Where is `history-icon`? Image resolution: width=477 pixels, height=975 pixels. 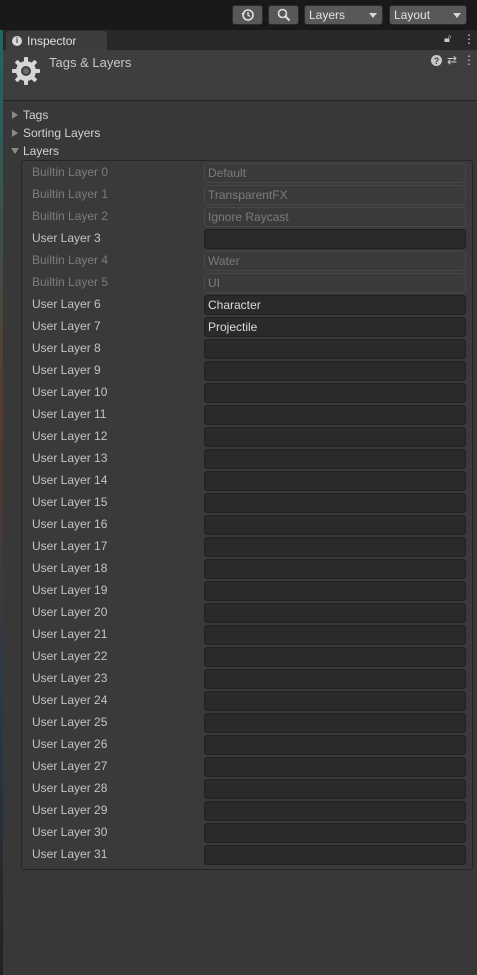 history-icon is located at coordinates (247, 15).